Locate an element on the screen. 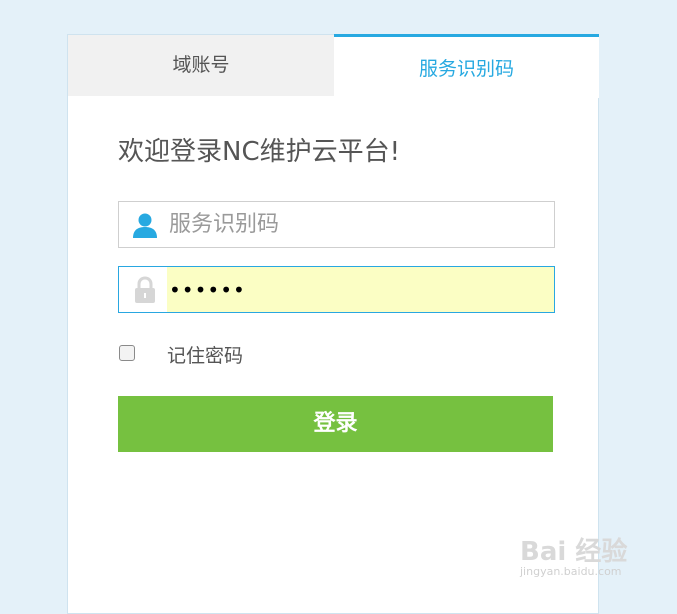 The image size is (677, 614). password-icon-box is located at coordinates (143, 289).